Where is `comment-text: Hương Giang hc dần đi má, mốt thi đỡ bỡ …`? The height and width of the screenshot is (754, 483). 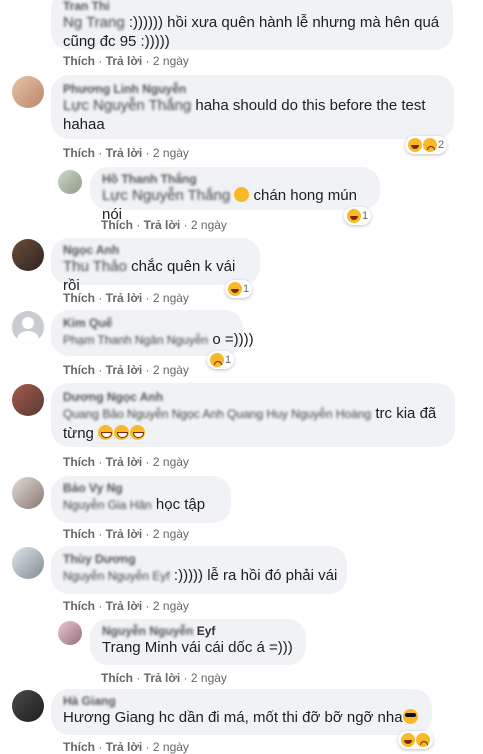 comment-text: Hương Giang hc dần đi má, mốt thi đỡ bỡ … is located at coordinates (241, 717).